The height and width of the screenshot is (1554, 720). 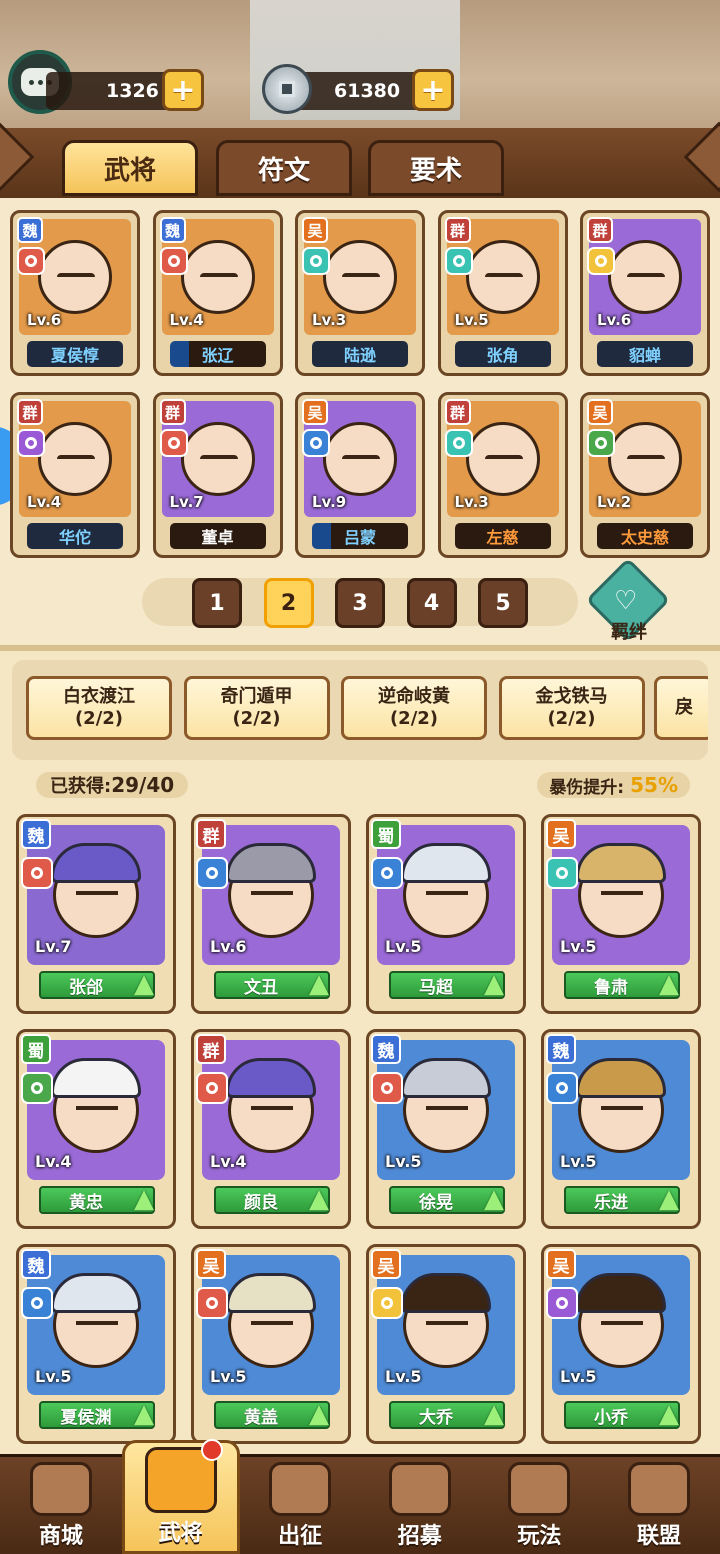 What do you see at coordinates (446, 1344) in the screenshot?
I see `owned-hero-card: 吴 Lv.5 大乔 ▲` at bounding box center [446, 1344].